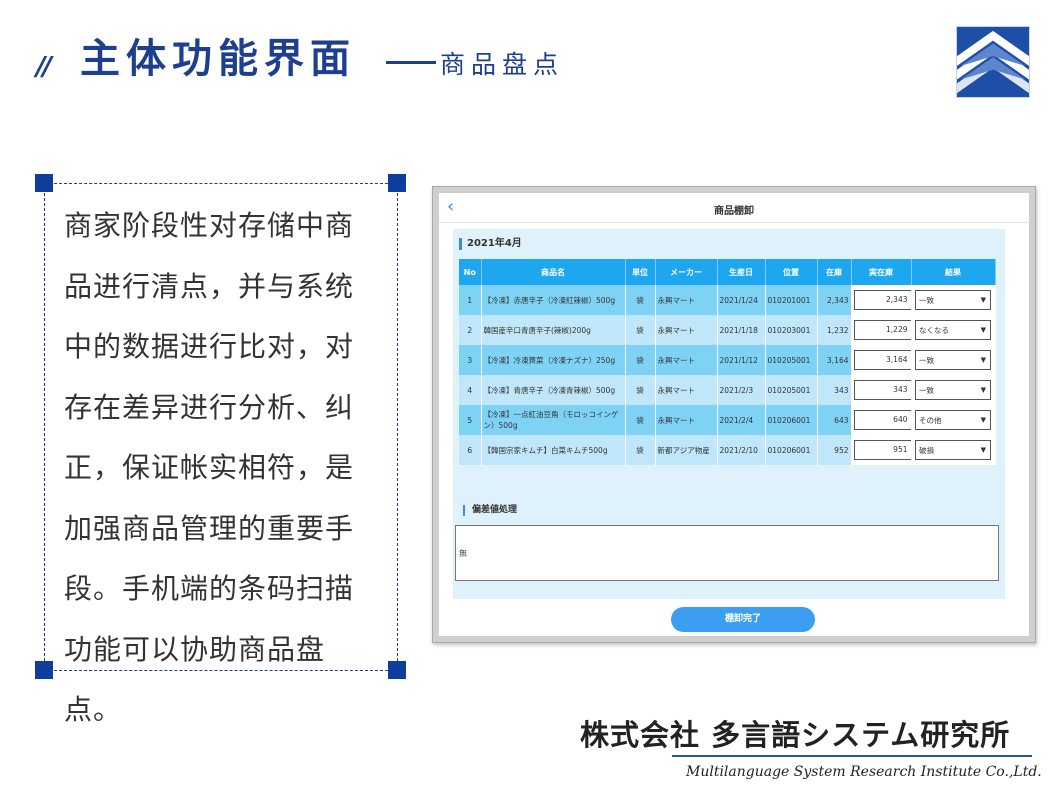 The height and width of the screenshot is (792, 1059). I want to click on finish-inventory-button: 棚卸完了, so click(743, 619).